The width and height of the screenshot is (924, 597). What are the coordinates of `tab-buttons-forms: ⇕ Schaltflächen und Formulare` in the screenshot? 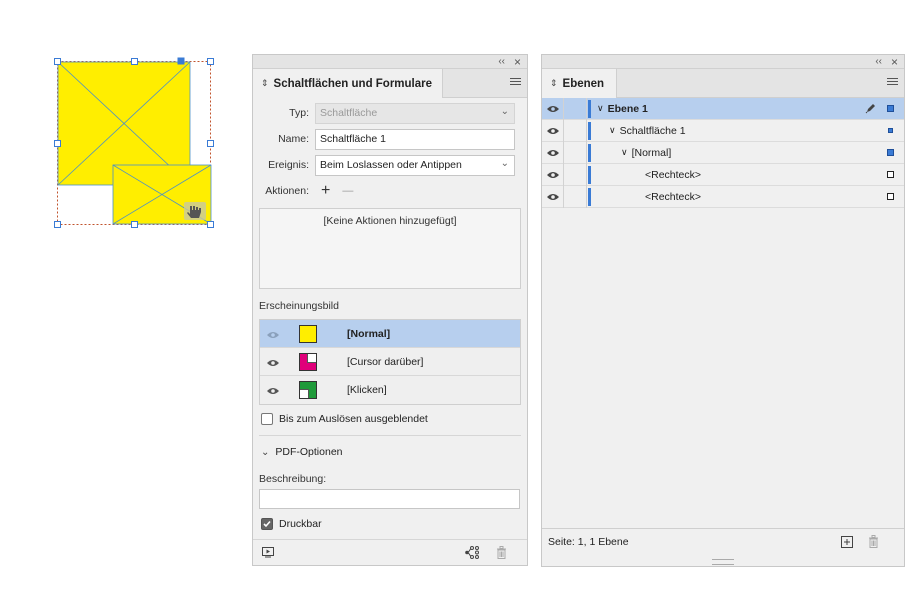 It's located at (348, 83).